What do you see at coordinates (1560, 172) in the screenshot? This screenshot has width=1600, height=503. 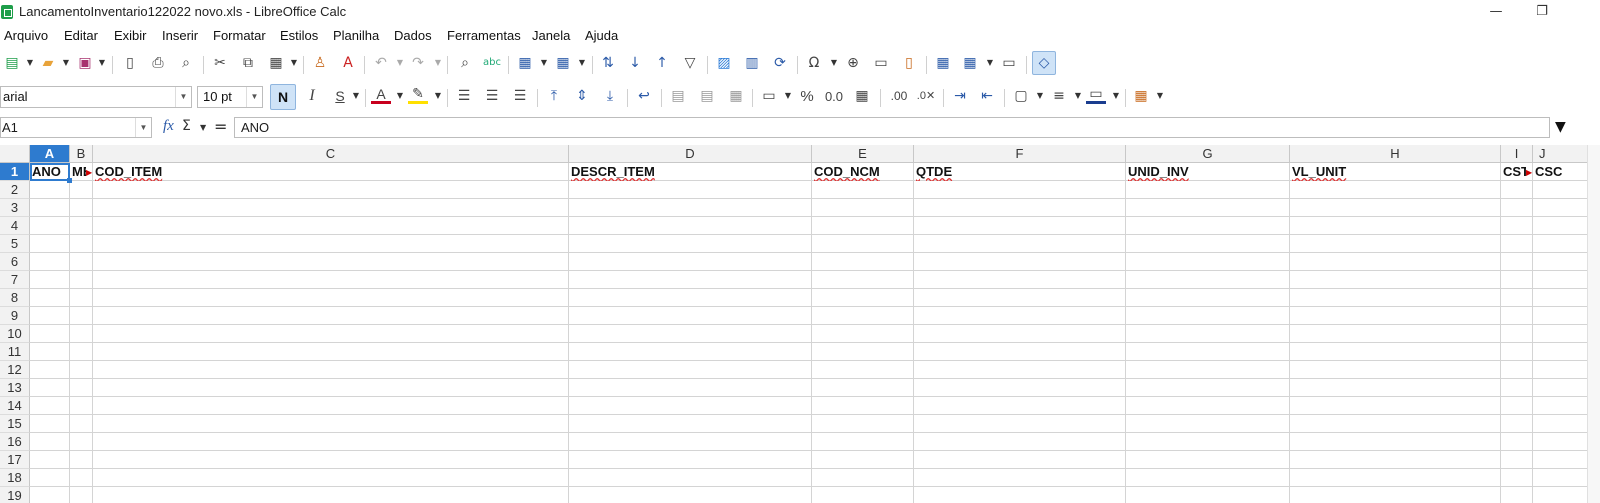 I see `cell-j1: CSC` at bounding box center [1560, 172].